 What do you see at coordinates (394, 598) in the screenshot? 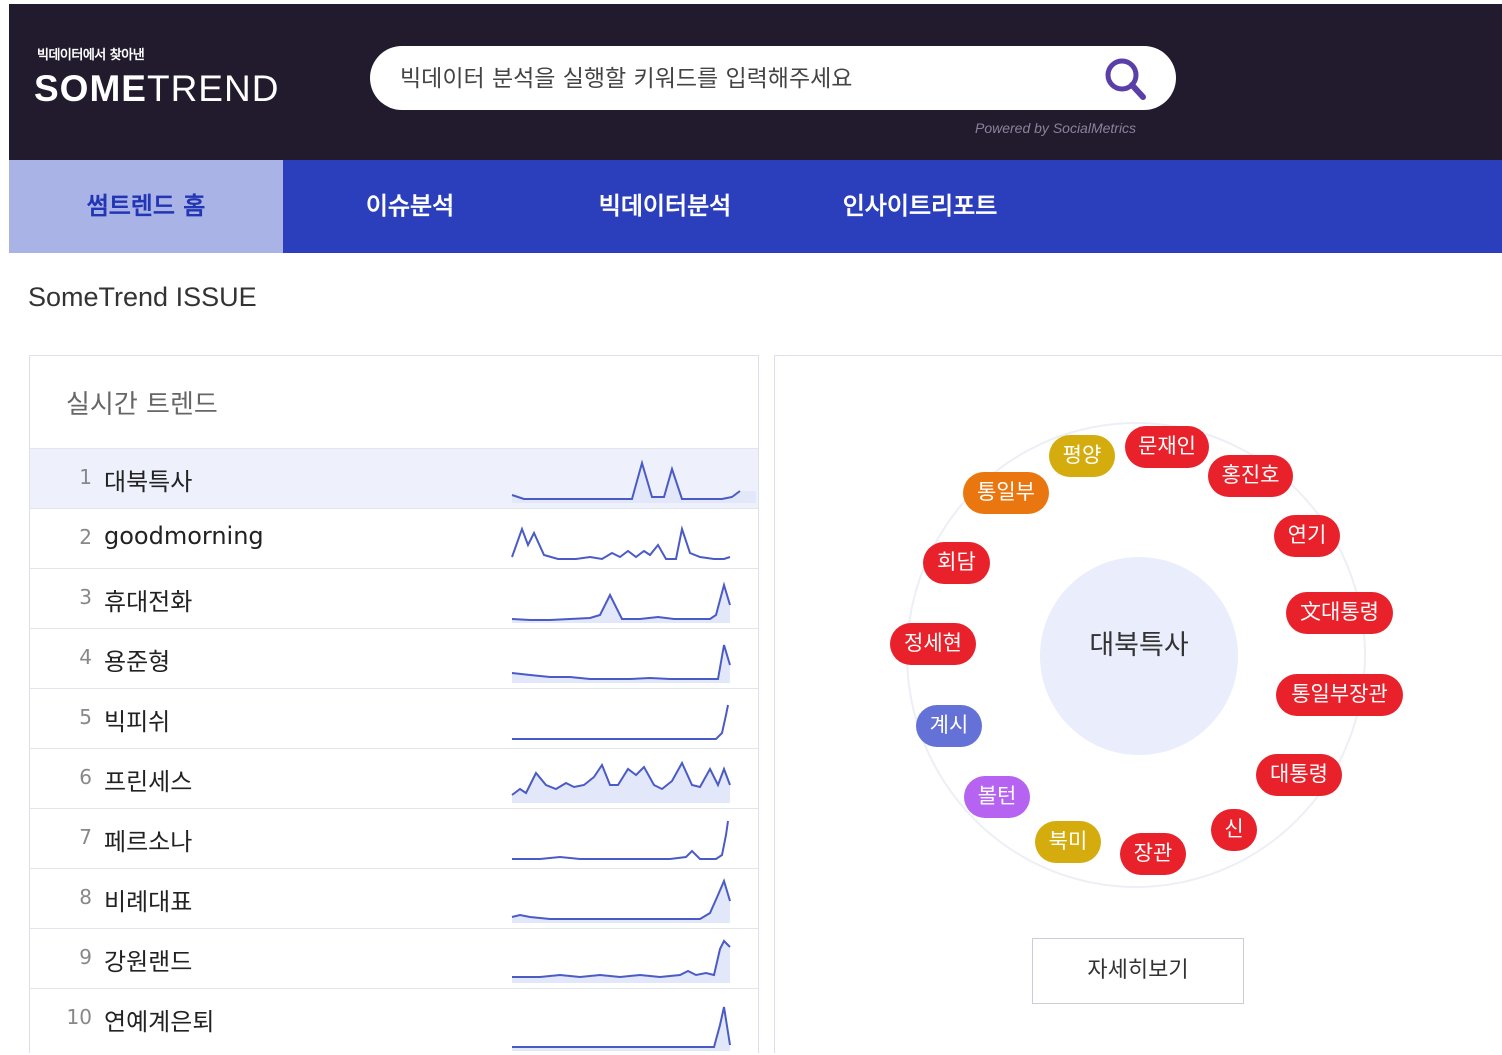
I see `trend-row-3: 3 휴대전화` at bounding box center [394, 598].